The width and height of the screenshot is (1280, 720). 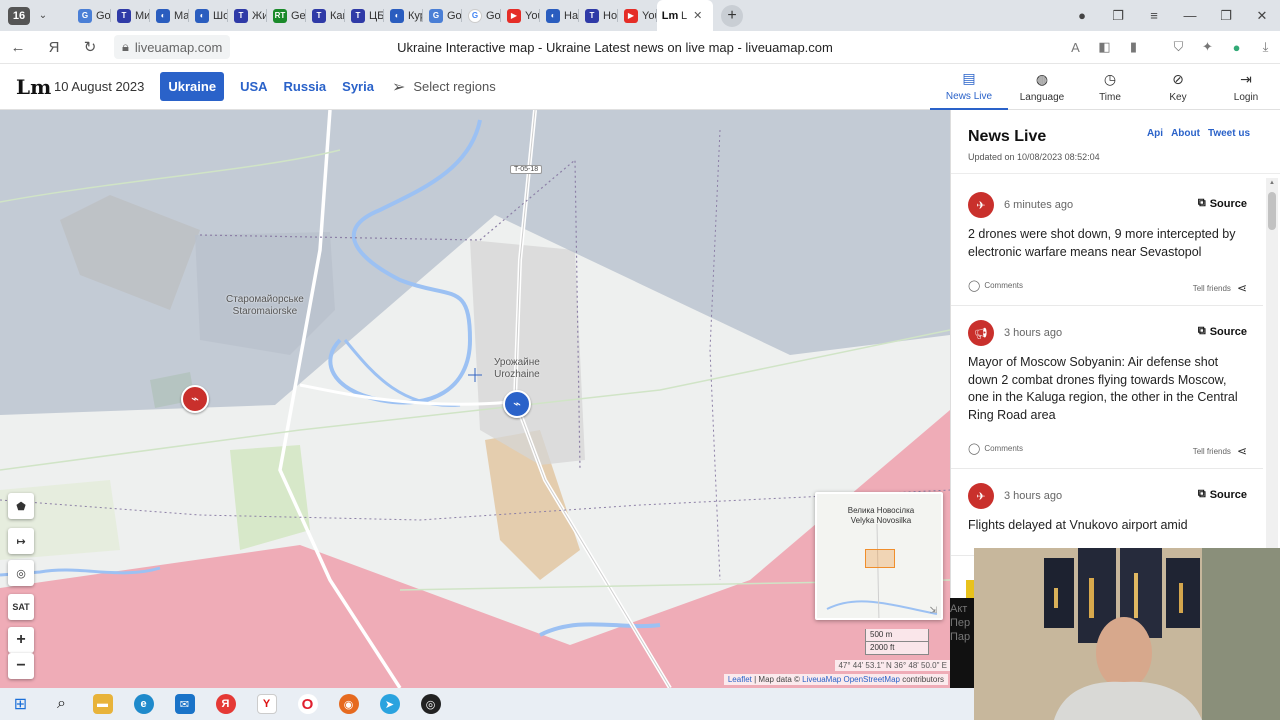 I want to click on tab-active: Lm L ✕, so click(x=685, y=15).